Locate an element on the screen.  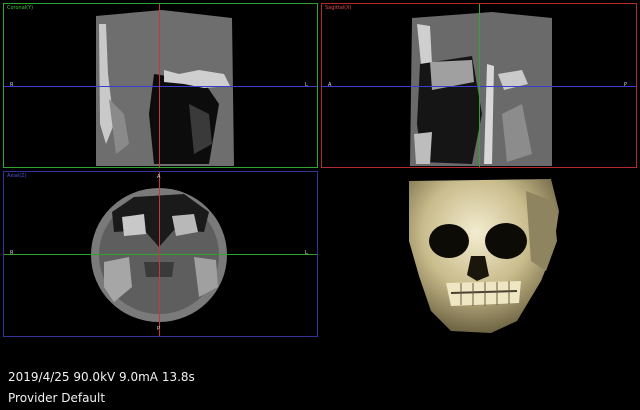
provider-label: Provider Default is located at coordinates (57, 398).